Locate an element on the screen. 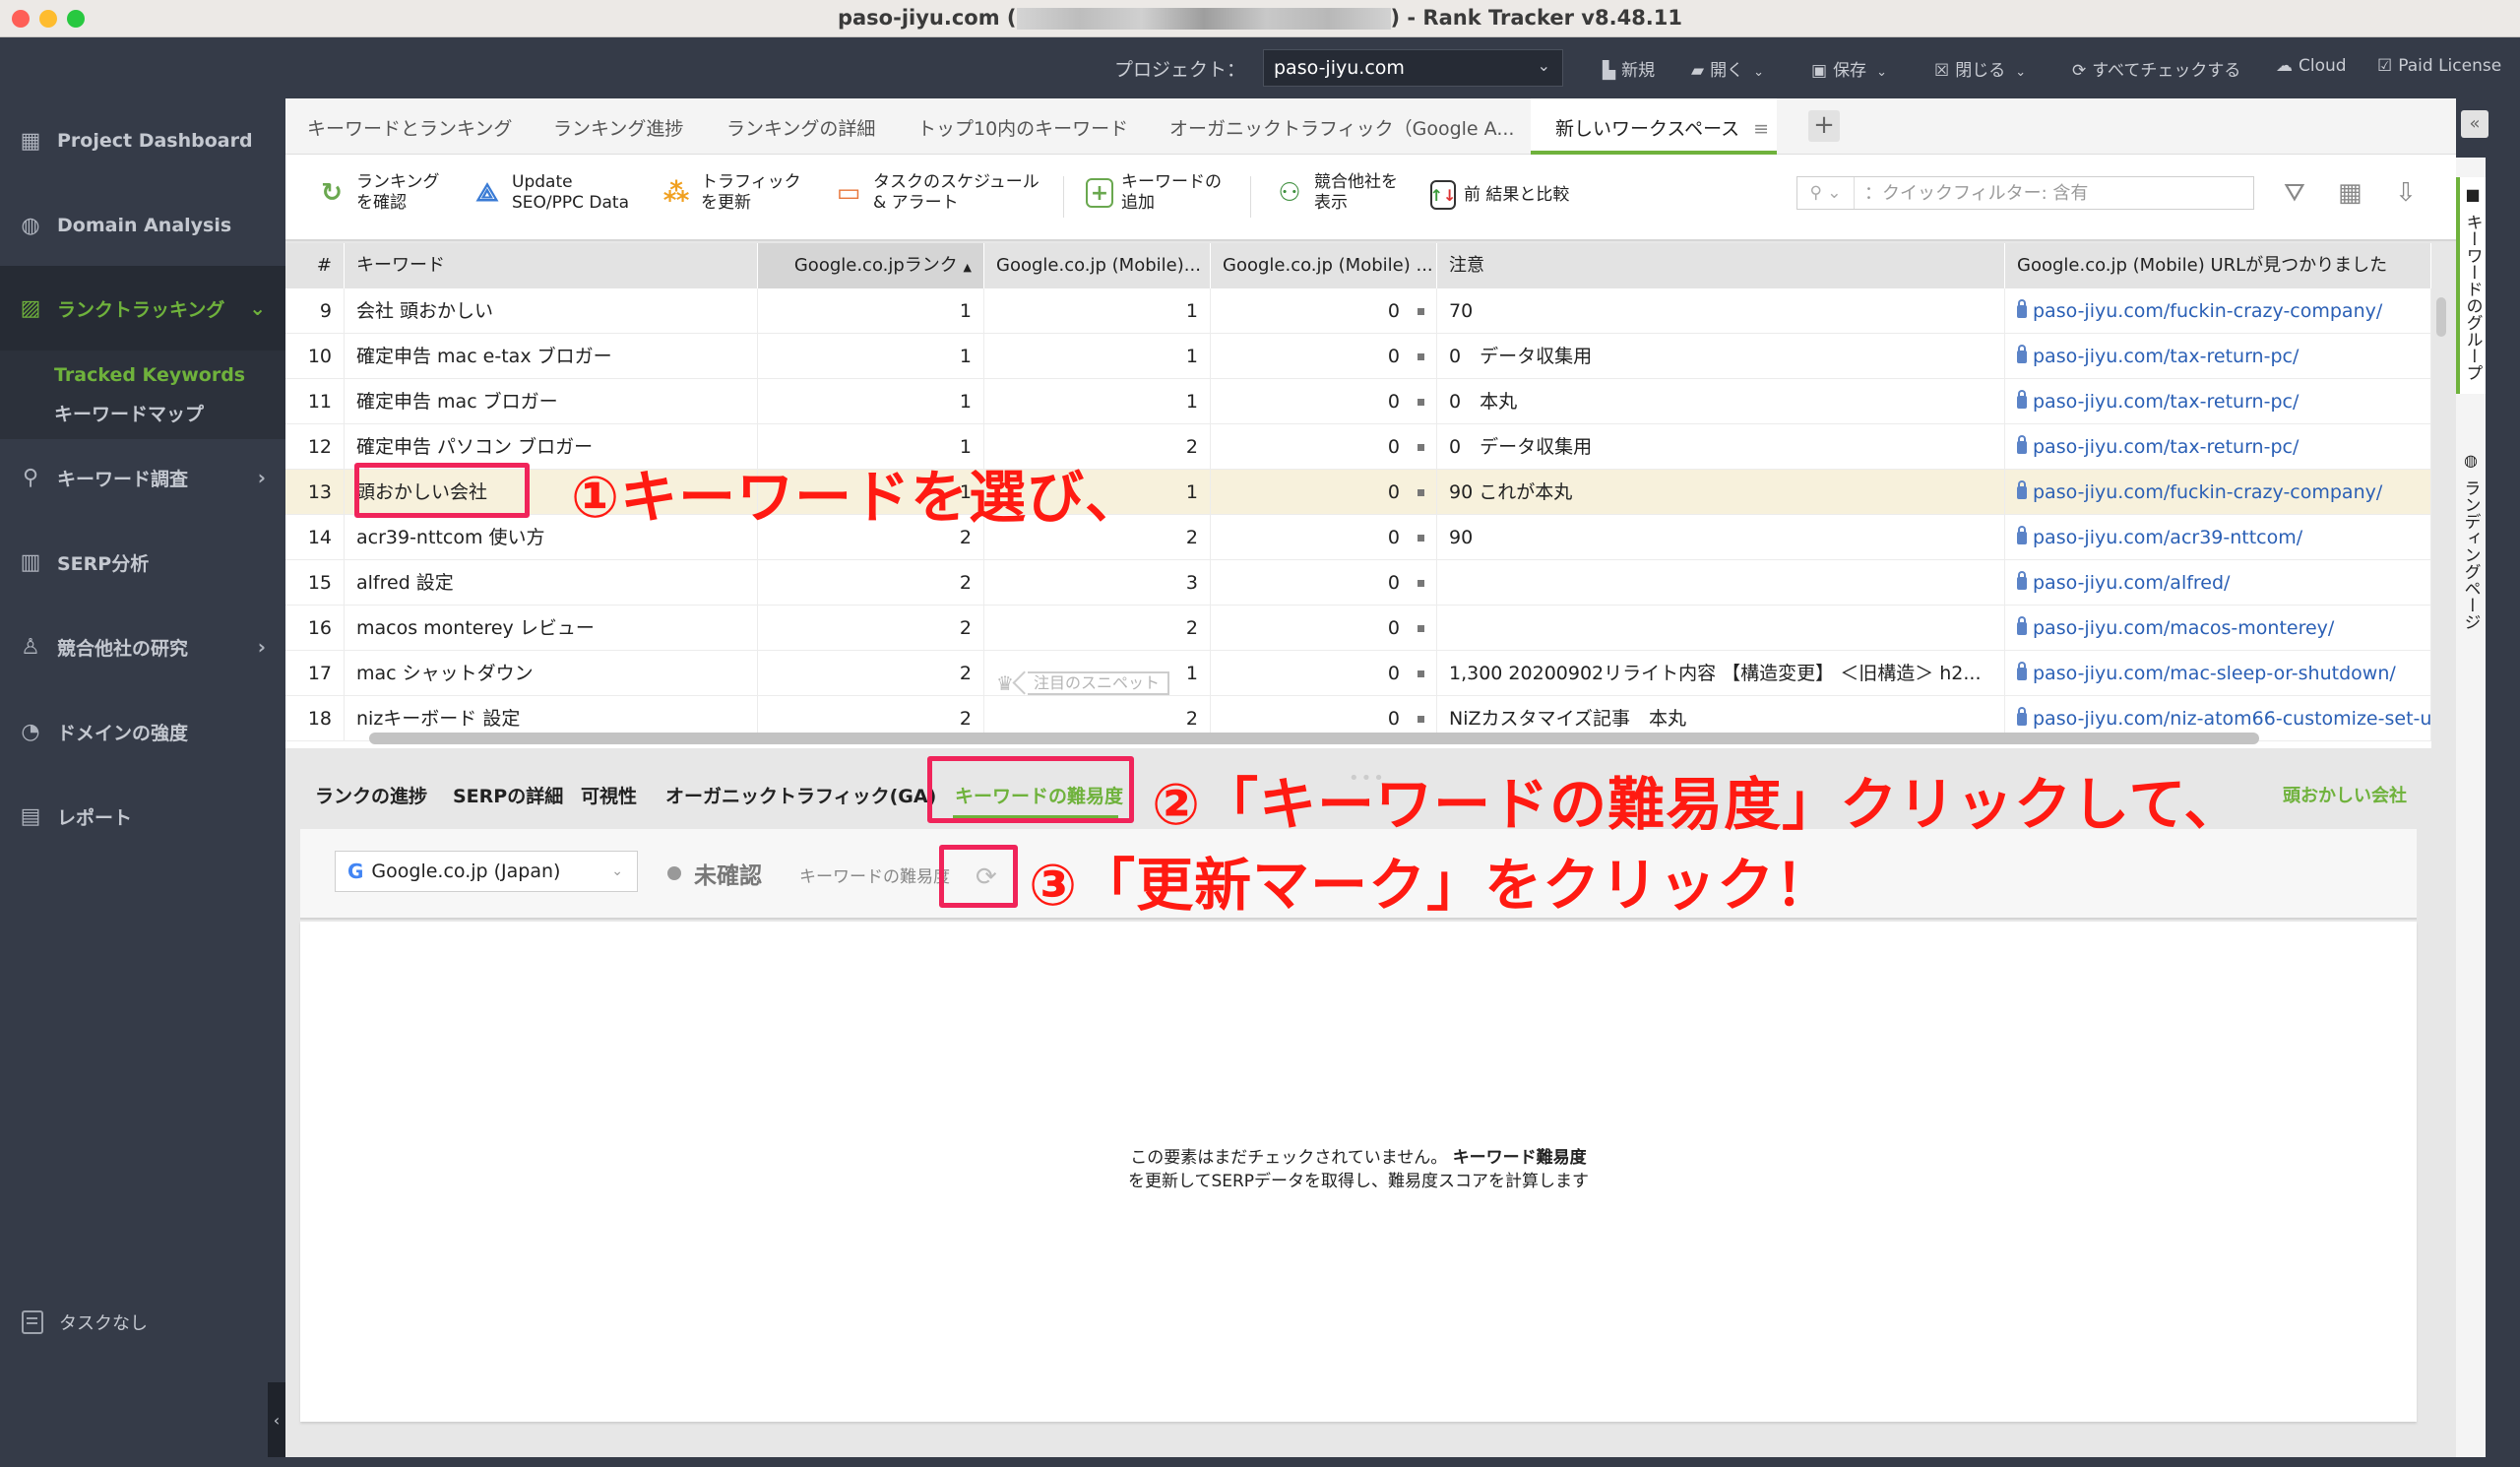 Image resolution: width=2520 pixels, height=1467 pixels. url-link: paso-jiyu.com/macos-monterey/ is located at coordinates (2183, 628).